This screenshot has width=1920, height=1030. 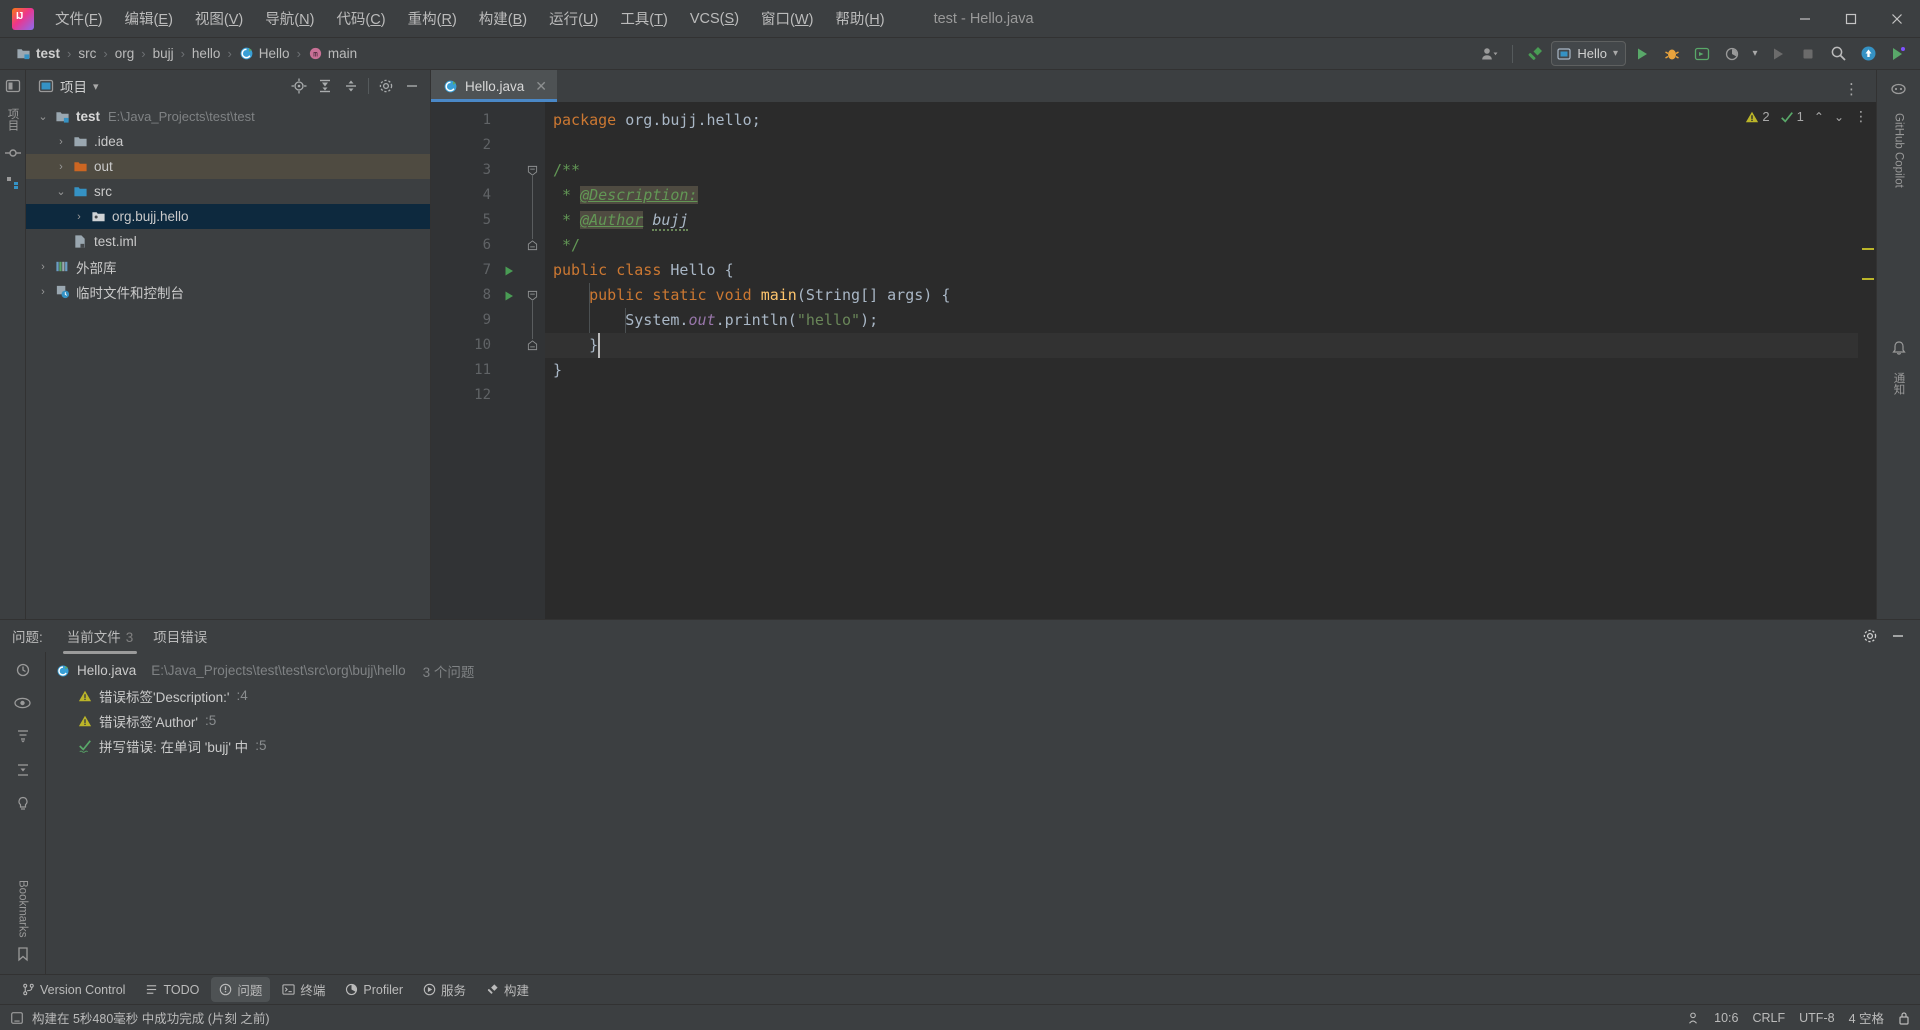 What do you see at coordinates (465, 395) in the screenshot?
I see `line-number-12: 12` at bounding box center [465, 395].